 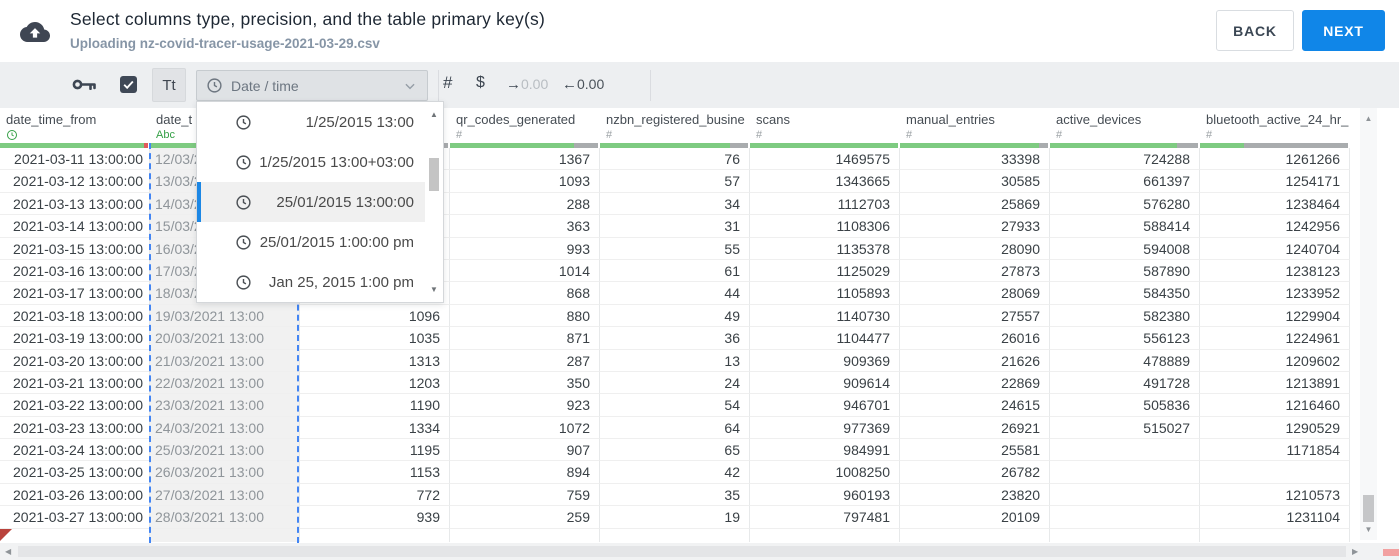 What do you see at coordinates (825, 383) in the screenshot?
I see `table-cell: 909614` at bounding box center [825, 383].